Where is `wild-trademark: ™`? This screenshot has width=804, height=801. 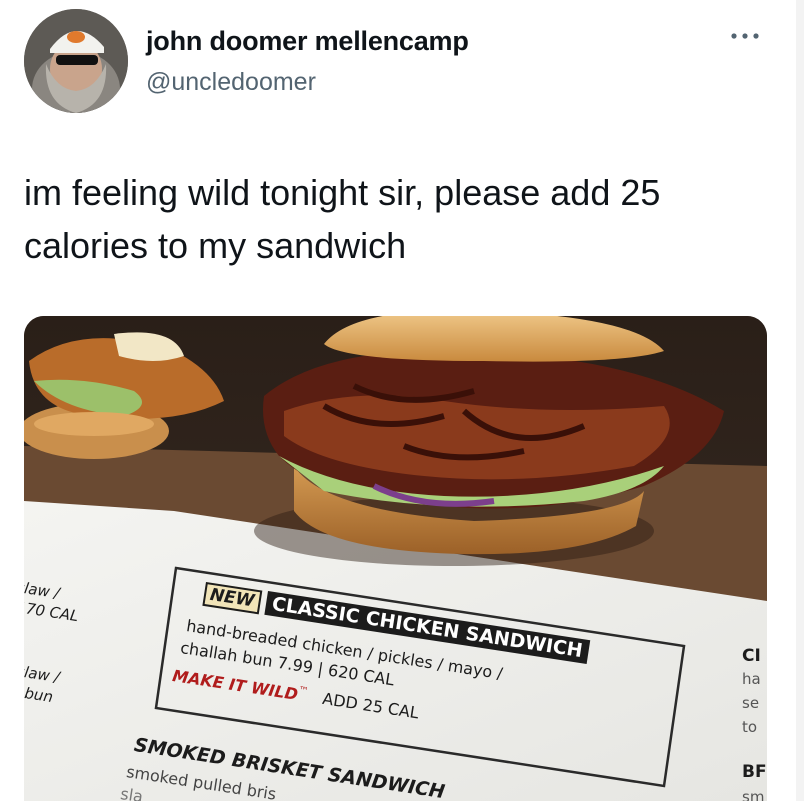 wild-trademark: ™ is located at coordinates (303, 691).